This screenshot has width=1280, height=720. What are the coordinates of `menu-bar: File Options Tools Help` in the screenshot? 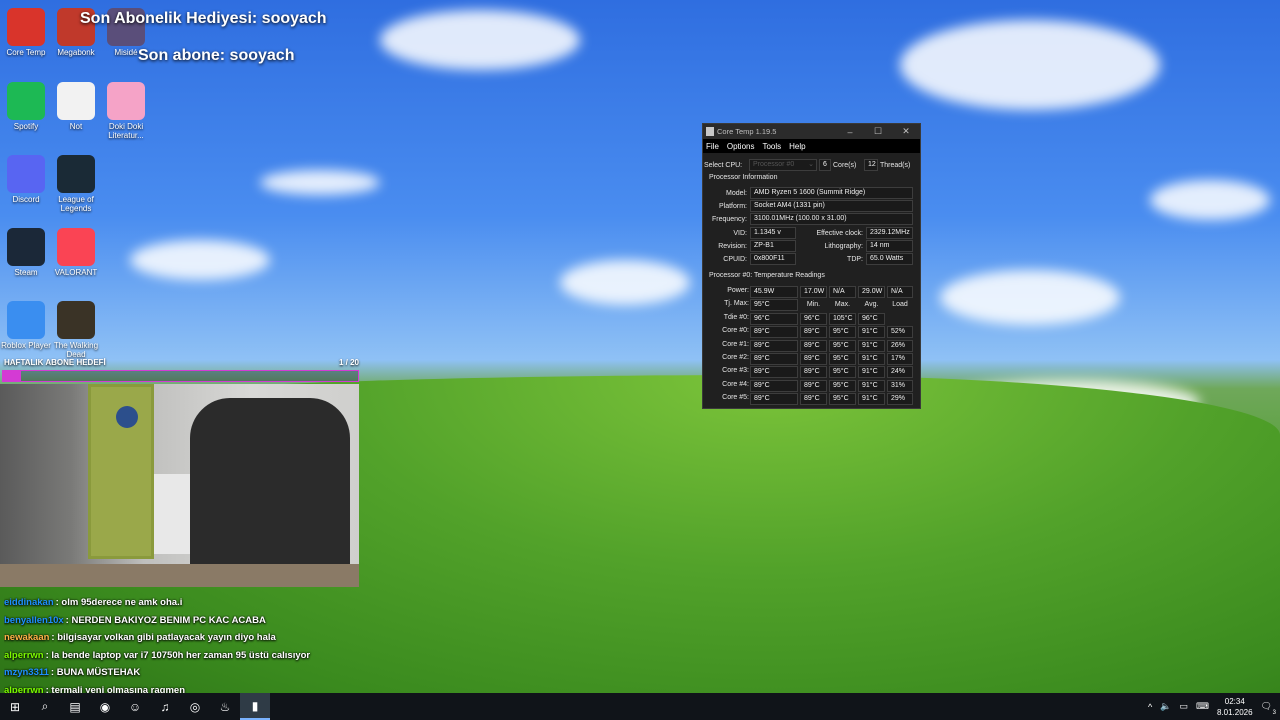 It's located at (811, 146).